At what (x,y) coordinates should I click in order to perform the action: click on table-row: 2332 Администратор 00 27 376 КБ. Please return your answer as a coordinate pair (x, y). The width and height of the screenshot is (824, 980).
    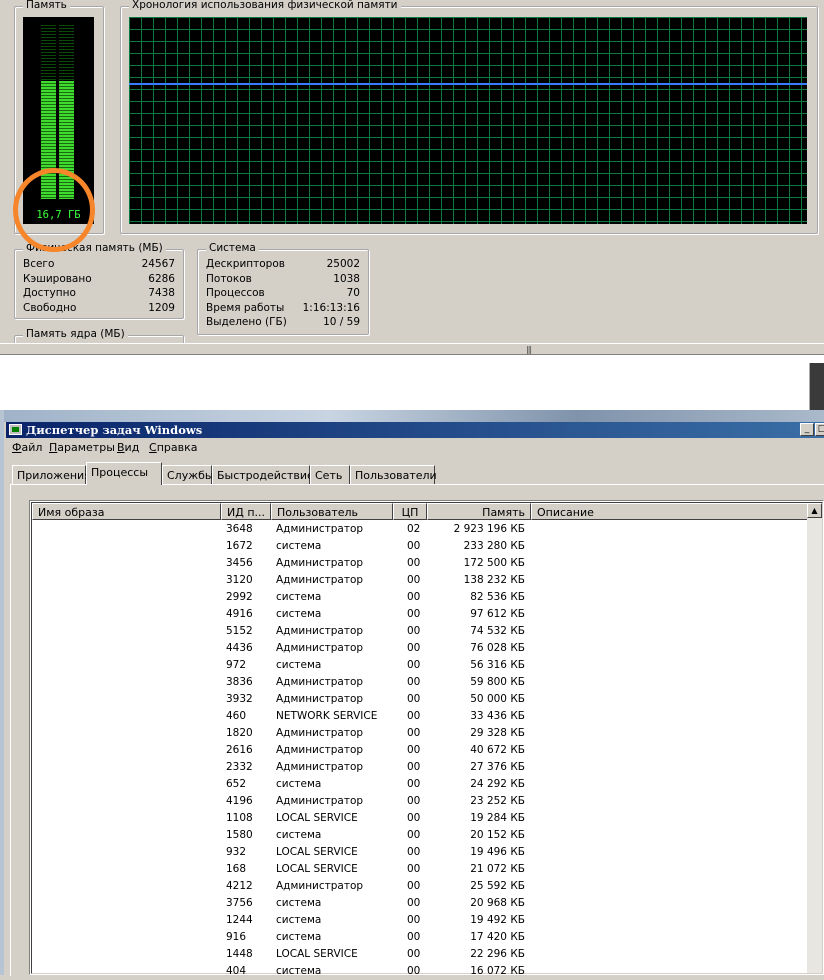
    Looking at the image, I should click on (420, 767).